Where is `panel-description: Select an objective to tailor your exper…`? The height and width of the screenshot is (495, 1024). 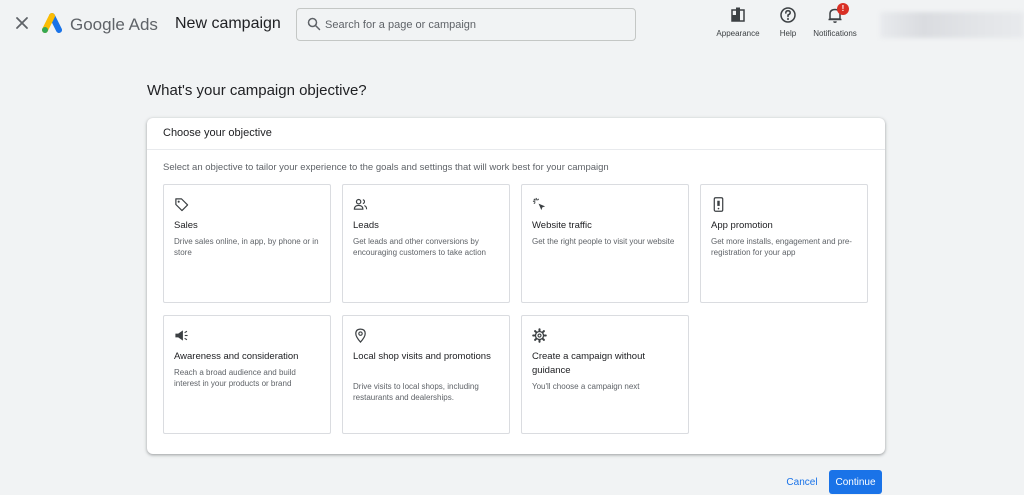
panel-description: Select an objective to tailor your exper… is located at coordinates (386, 167).